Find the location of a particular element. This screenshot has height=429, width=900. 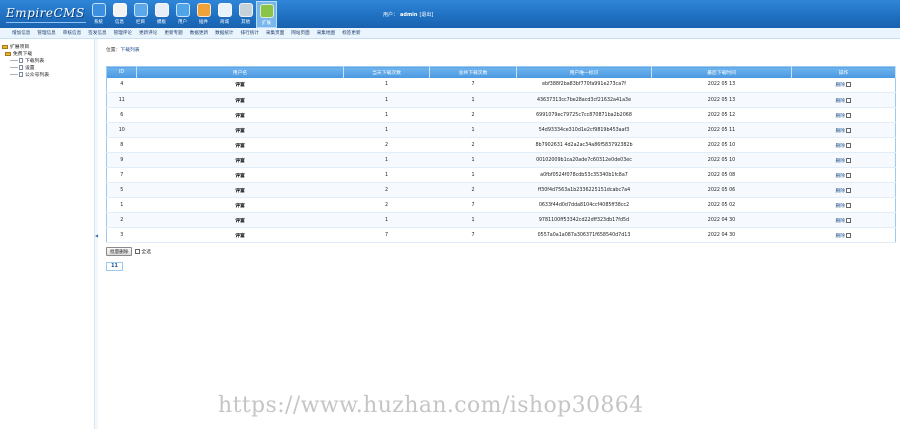

subnav-item: 采集地图 is located at coordinates (326, 33).